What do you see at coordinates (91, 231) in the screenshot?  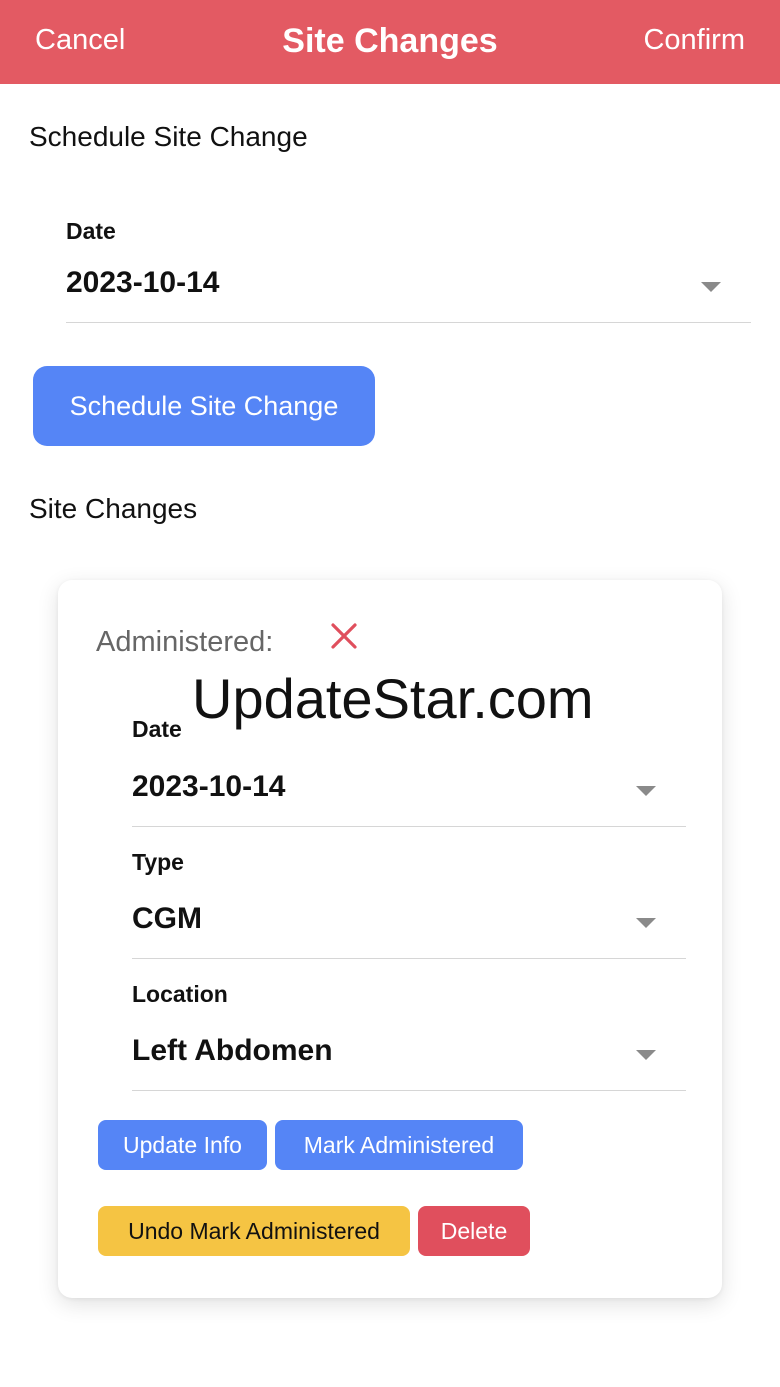 I see `schedule-date-label: Date` at bounding box center [91, 231].